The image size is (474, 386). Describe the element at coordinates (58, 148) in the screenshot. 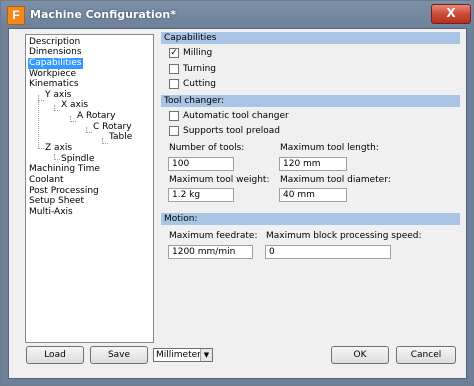

I see `tree-item-z-axis: Z axis` at that location.